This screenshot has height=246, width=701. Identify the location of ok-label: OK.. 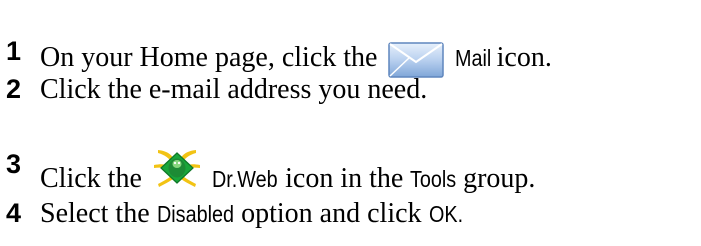
(445, 214).